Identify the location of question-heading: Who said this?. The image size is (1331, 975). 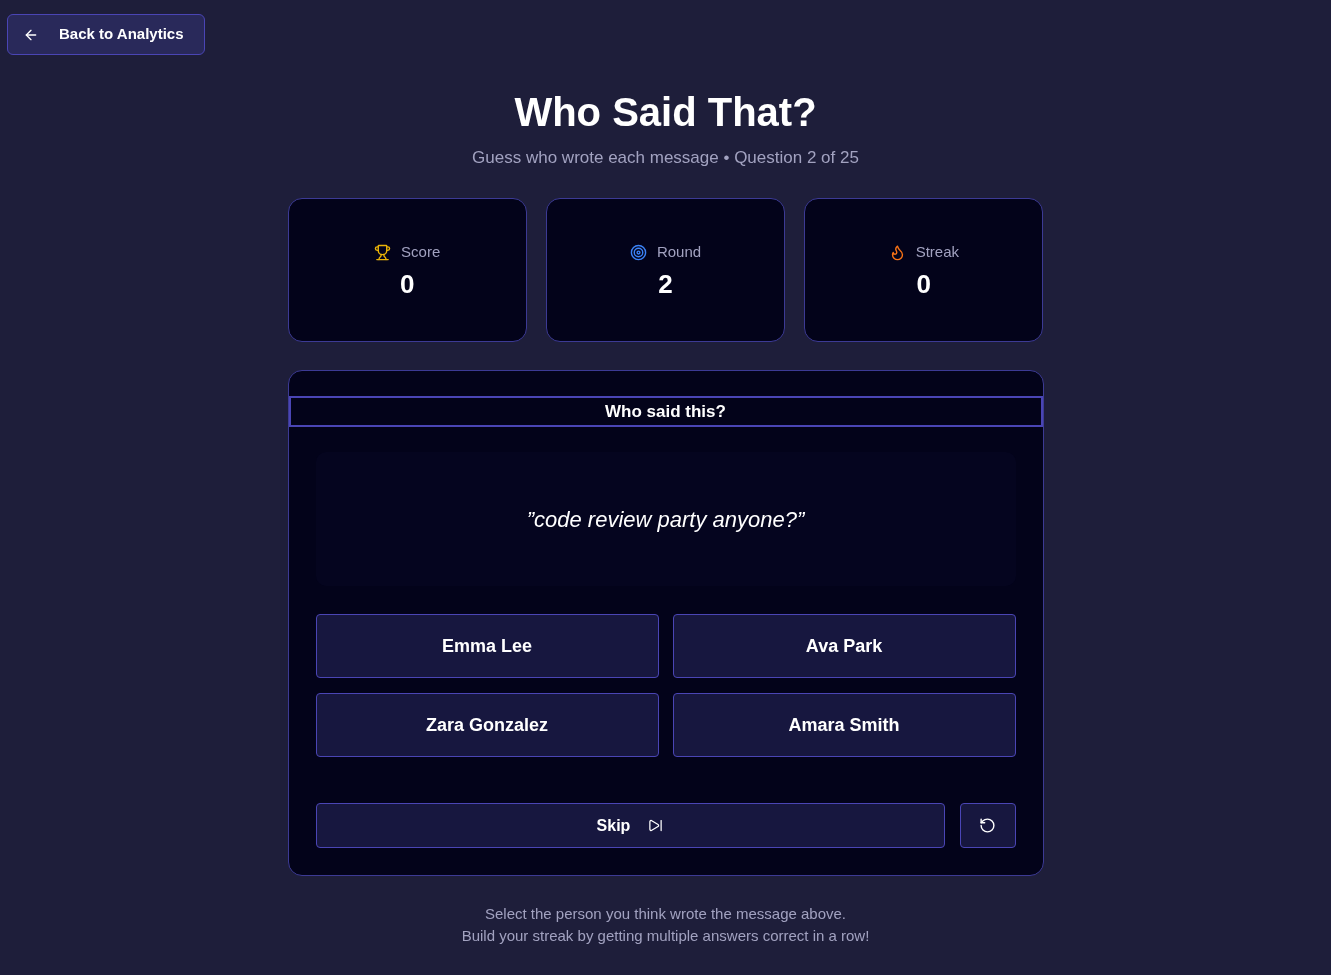
(665, 411).